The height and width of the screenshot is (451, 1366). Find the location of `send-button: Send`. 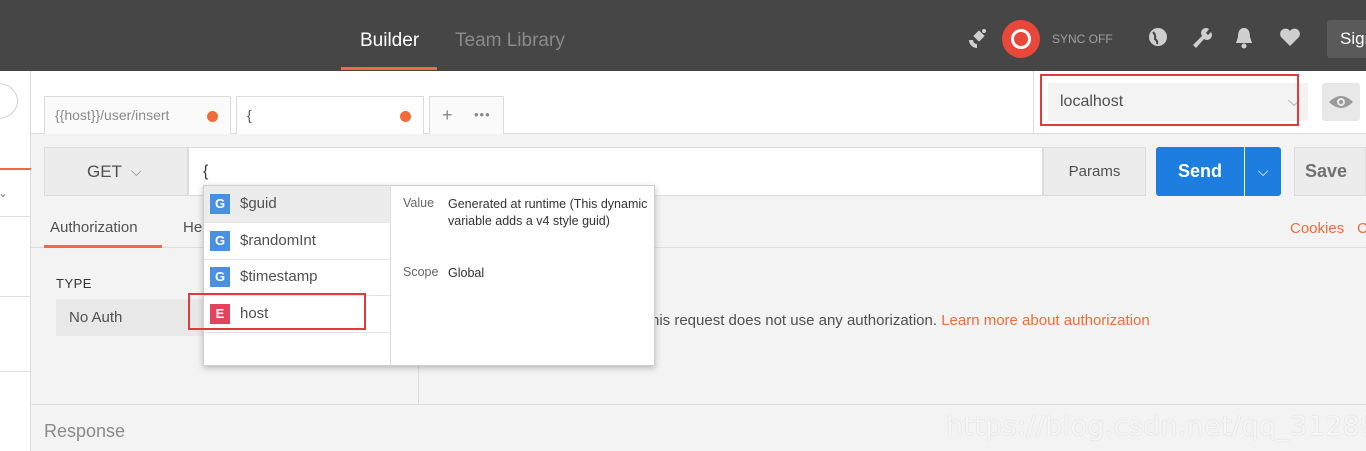

send-button: Send is located at coordinates (1200, 171).